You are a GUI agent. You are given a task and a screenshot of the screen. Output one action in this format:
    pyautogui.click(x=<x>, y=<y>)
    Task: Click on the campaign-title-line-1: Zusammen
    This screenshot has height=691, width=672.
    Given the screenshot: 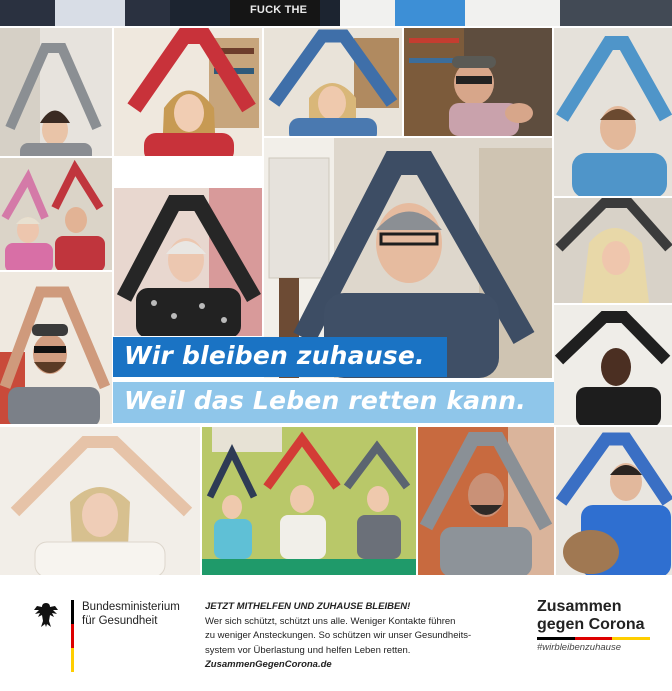 What is the action you would take?
    pyautogui.click(x=579, y=606)
    